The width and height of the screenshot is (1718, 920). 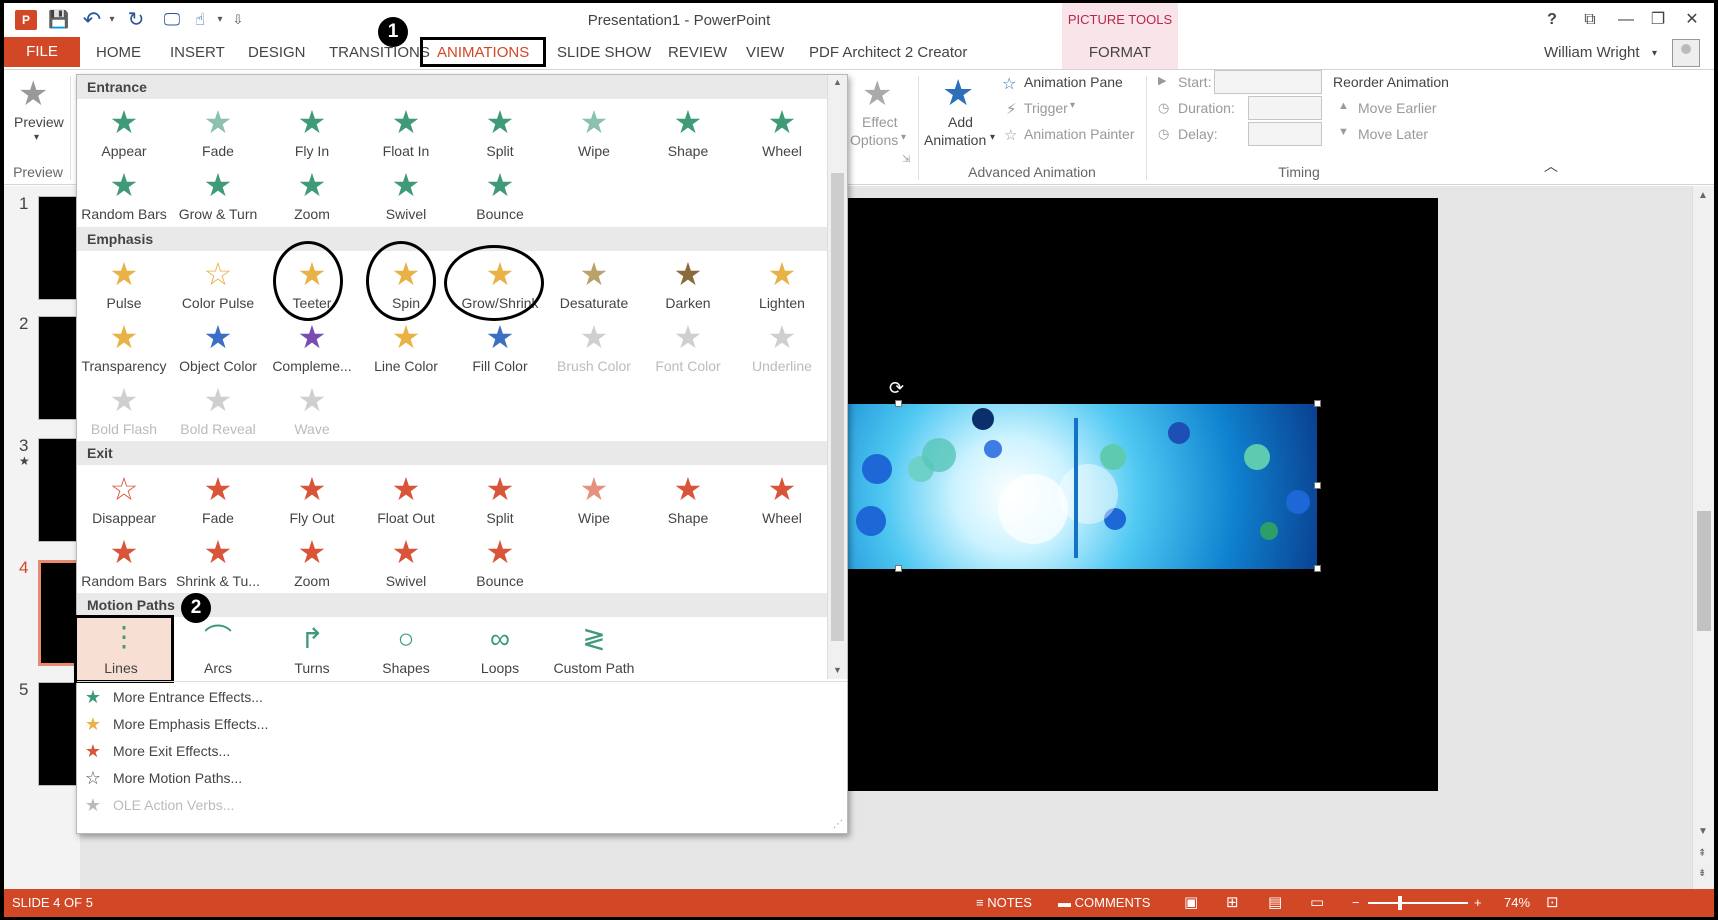 What do you see at coordinates (782, 134) in the screenshot?
I see `effect-wheel: ★ Wheel` at bounding box center [782, 134].